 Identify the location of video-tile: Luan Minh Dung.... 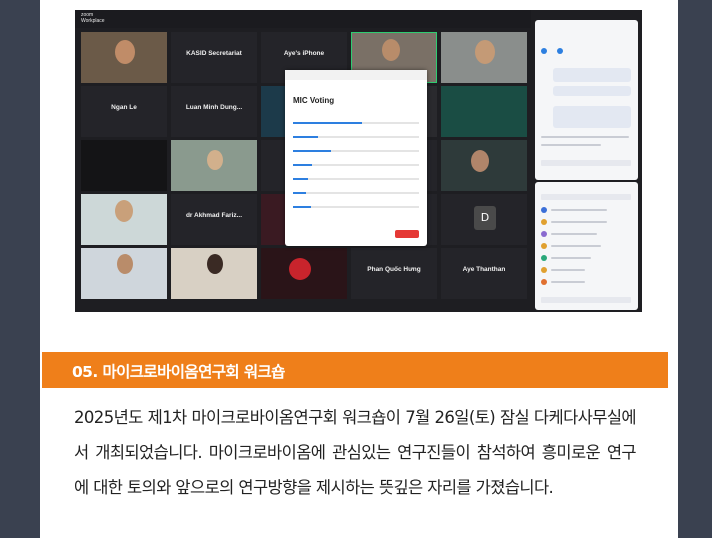
(214, 111).